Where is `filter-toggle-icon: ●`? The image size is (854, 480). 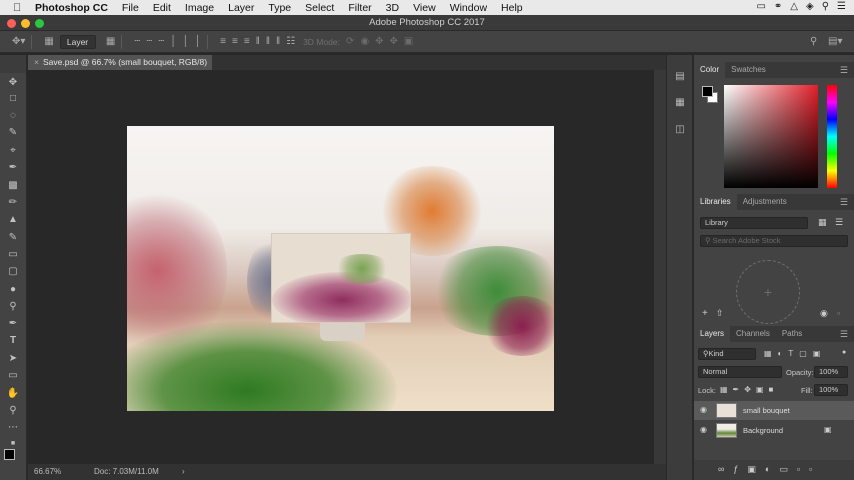 filter-toggle-icon: ● is located at coordinates (844, 352).